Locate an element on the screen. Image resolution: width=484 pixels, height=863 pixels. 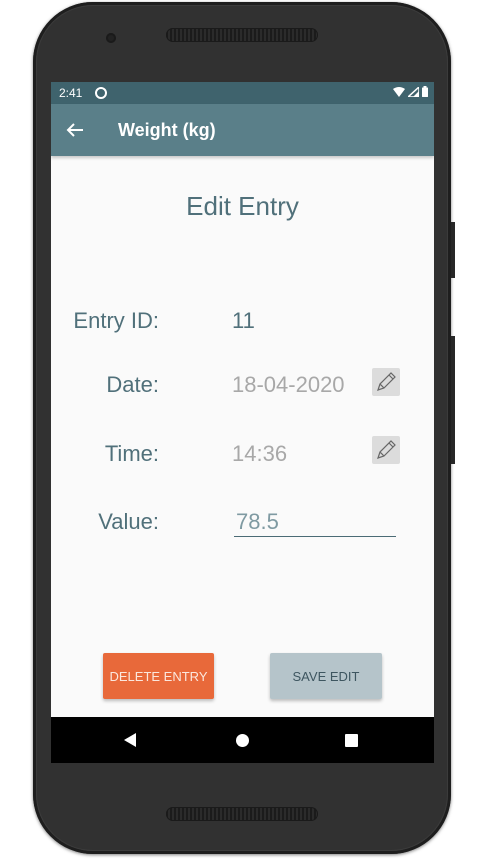
nav-back-icon is located at coordinates (130, 740).